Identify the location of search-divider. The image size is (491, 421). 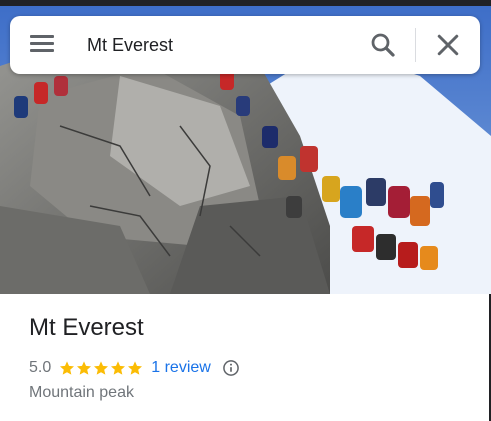
(415, 45).